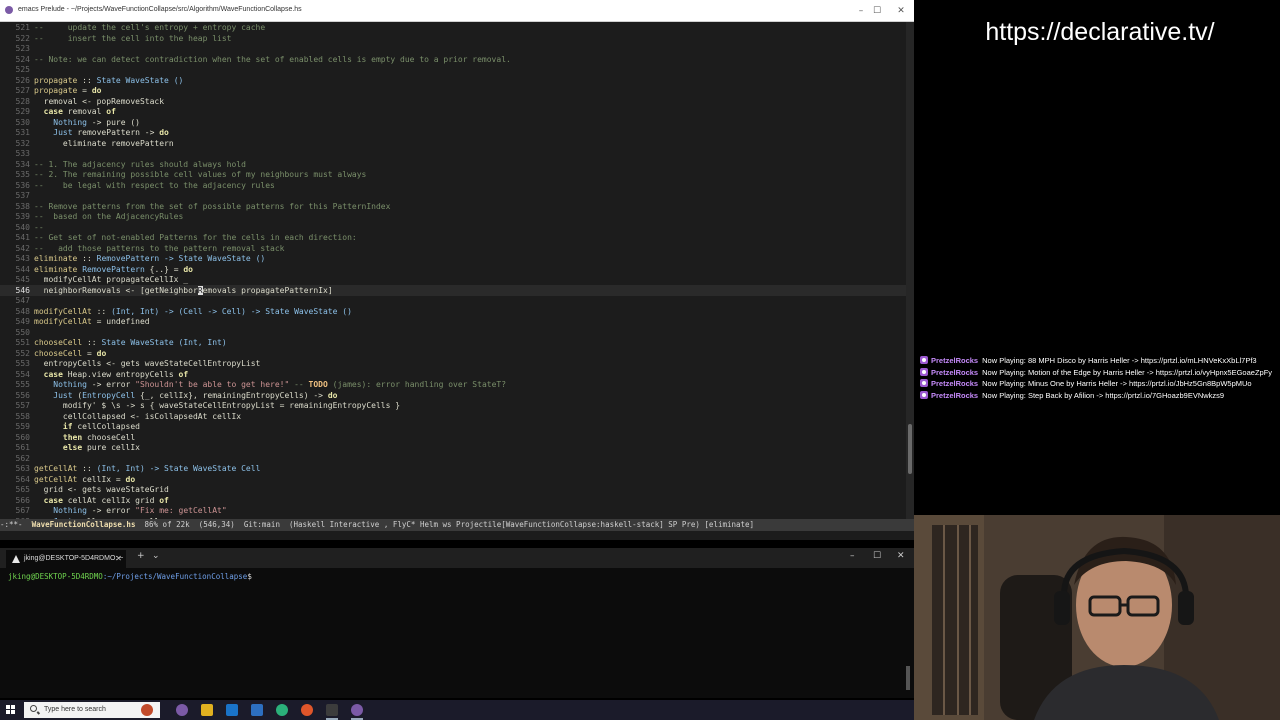  What do you see at coordinates (453, 332) in the screenshot?
I see `code-line: 550` at bounding box center [453, 332].